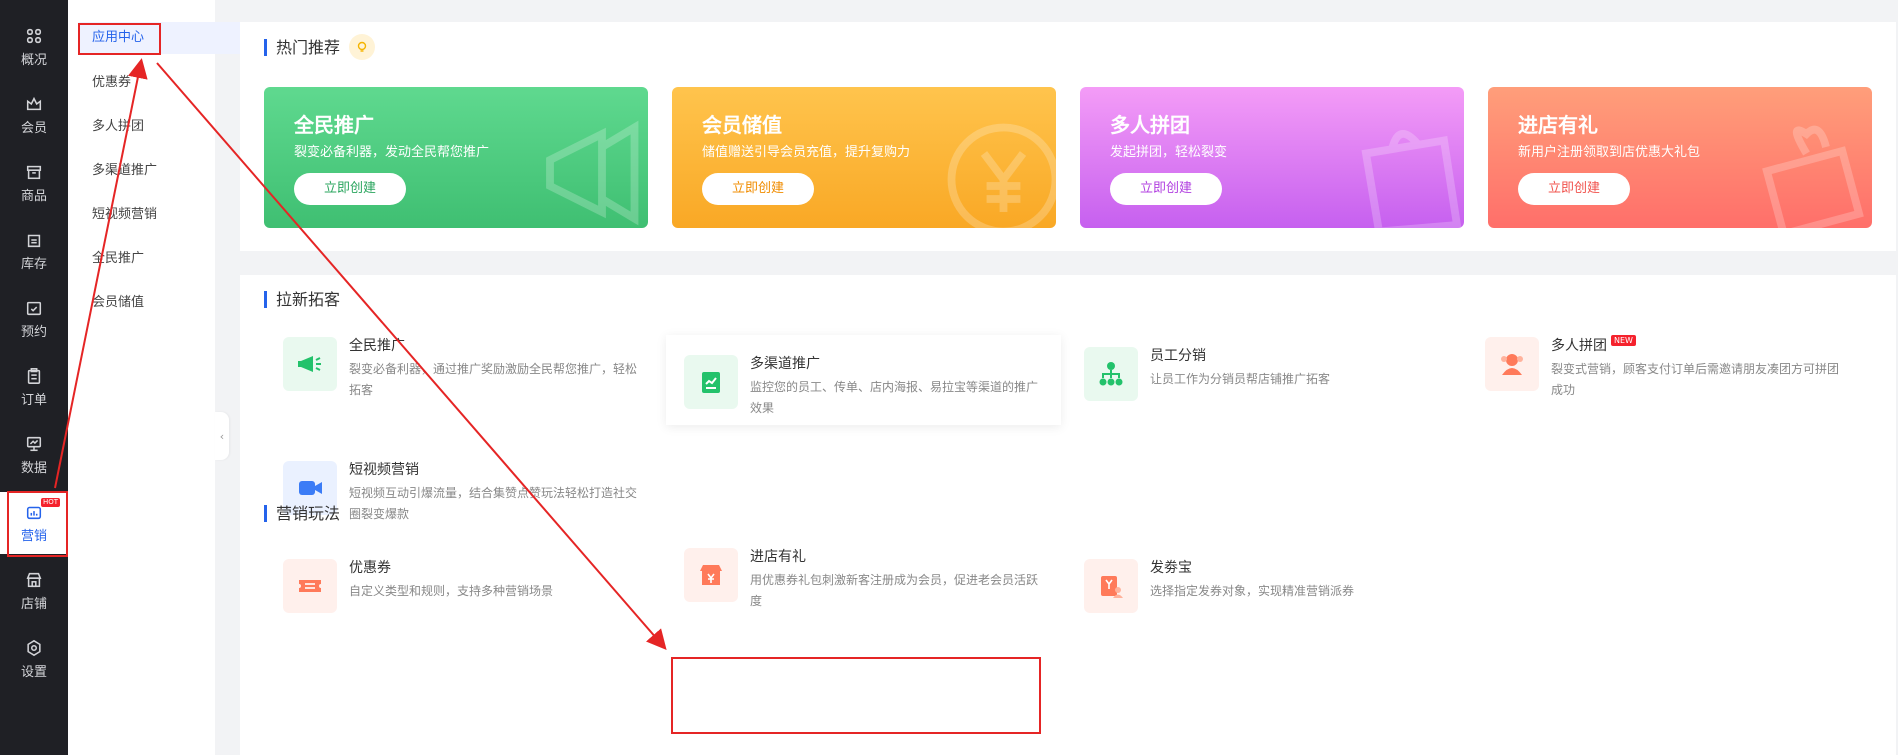 Image resolution: width=1898 pixels, height=755 pixels. Describe the element at coordinates (1111, 586) in the screenshot. I see `ticket-person-icon` at that location.